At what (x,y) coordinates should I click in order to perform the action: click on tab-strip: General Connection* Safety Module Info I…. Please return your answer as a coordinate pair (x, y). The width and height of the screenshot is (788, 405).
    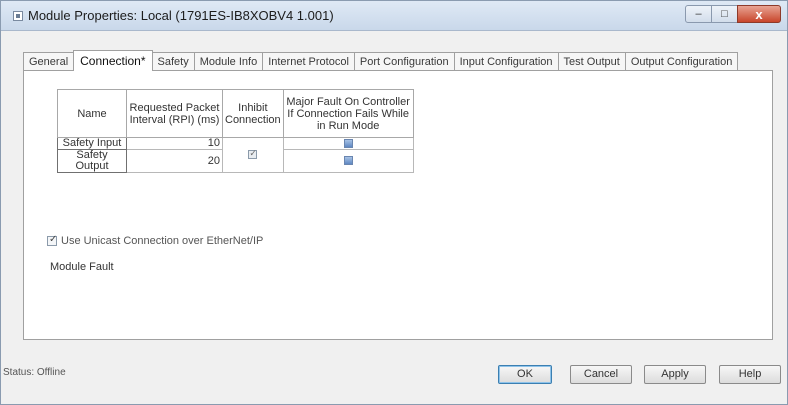
    Looking at the image, I should click on (381, 60).